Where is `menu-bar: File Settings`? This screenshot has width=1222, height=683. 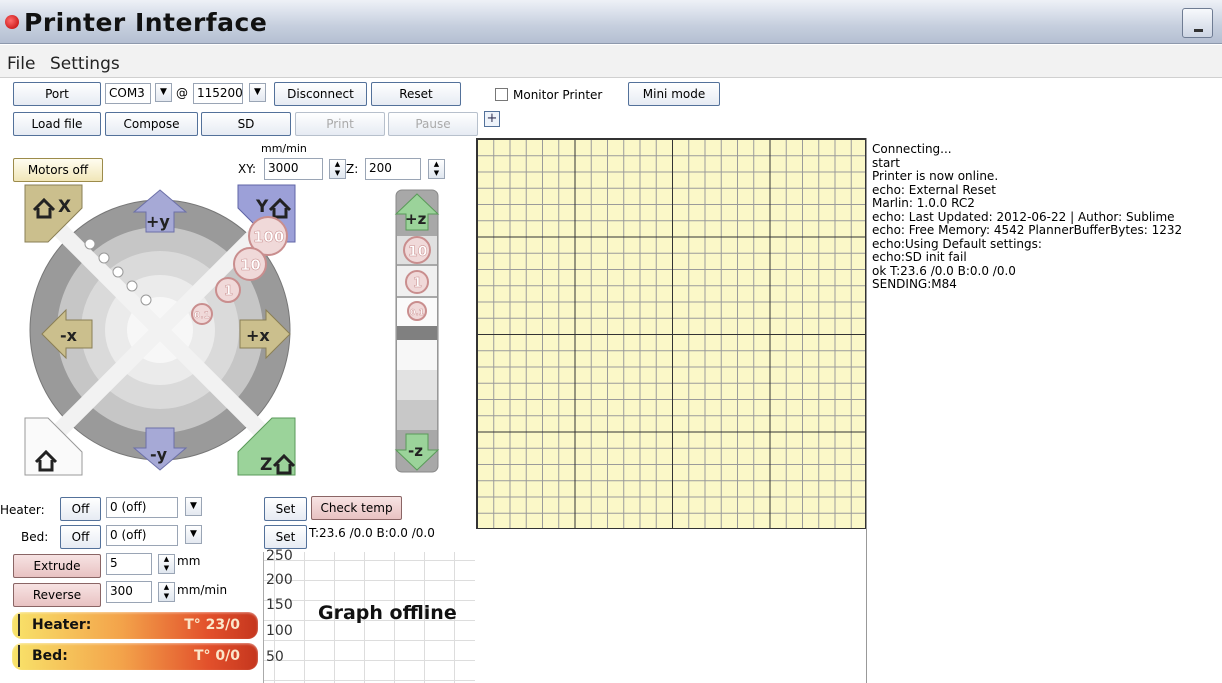
menu-bar: File Settings is located at coordinates (611, 61).